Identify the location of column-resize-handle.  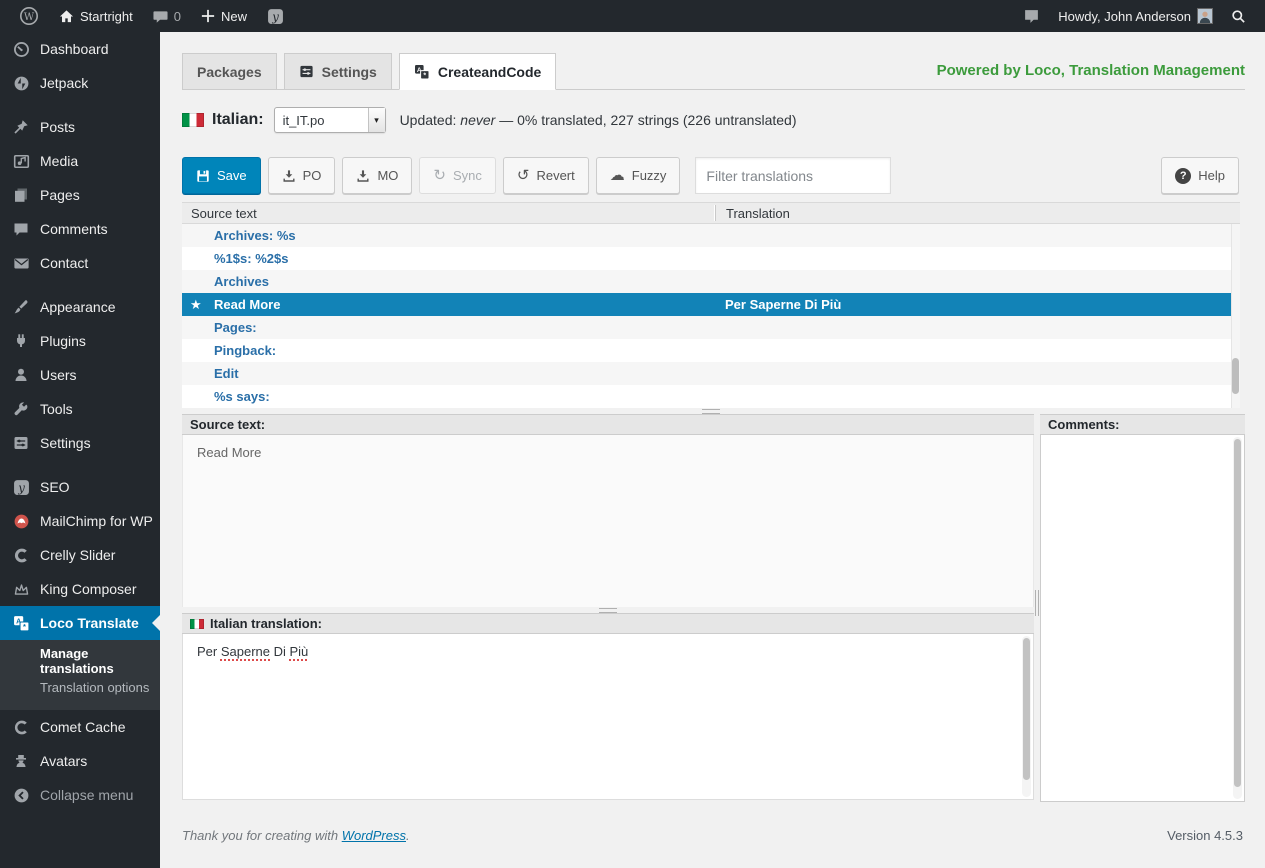
(1037, 603).